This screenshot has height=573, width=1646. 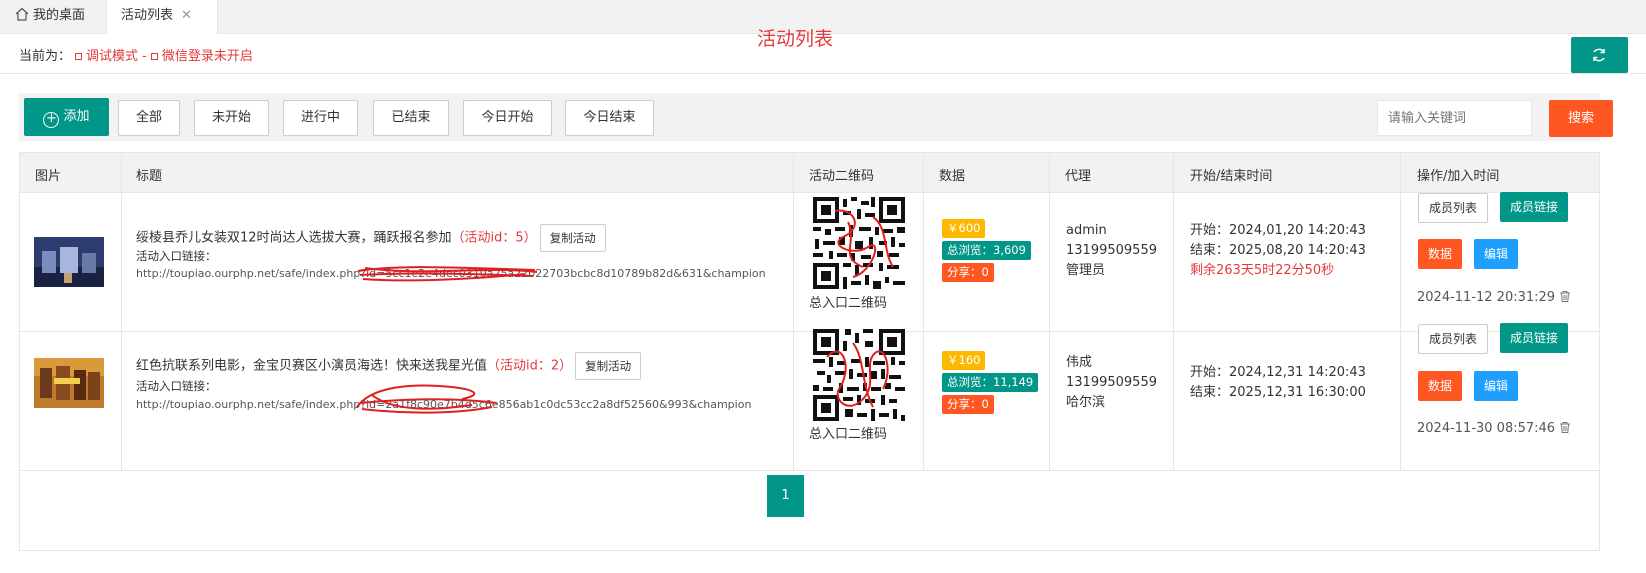 What do you see at coordinates (842, 176) in the screenshot?
I see `header-qrcode: 活动二维码` at bounding box center [842, 176].